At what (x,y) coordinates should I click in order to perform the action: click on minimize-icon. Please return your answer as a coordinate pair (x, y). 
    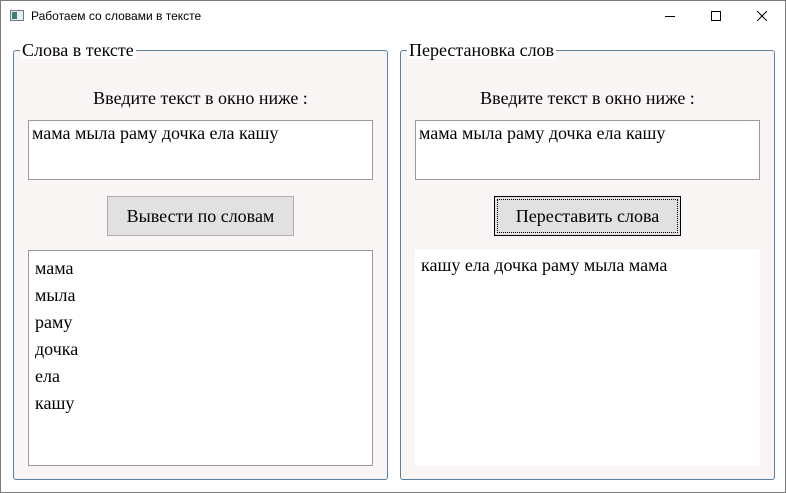
    Looking at the image, I should click on (670, 16).